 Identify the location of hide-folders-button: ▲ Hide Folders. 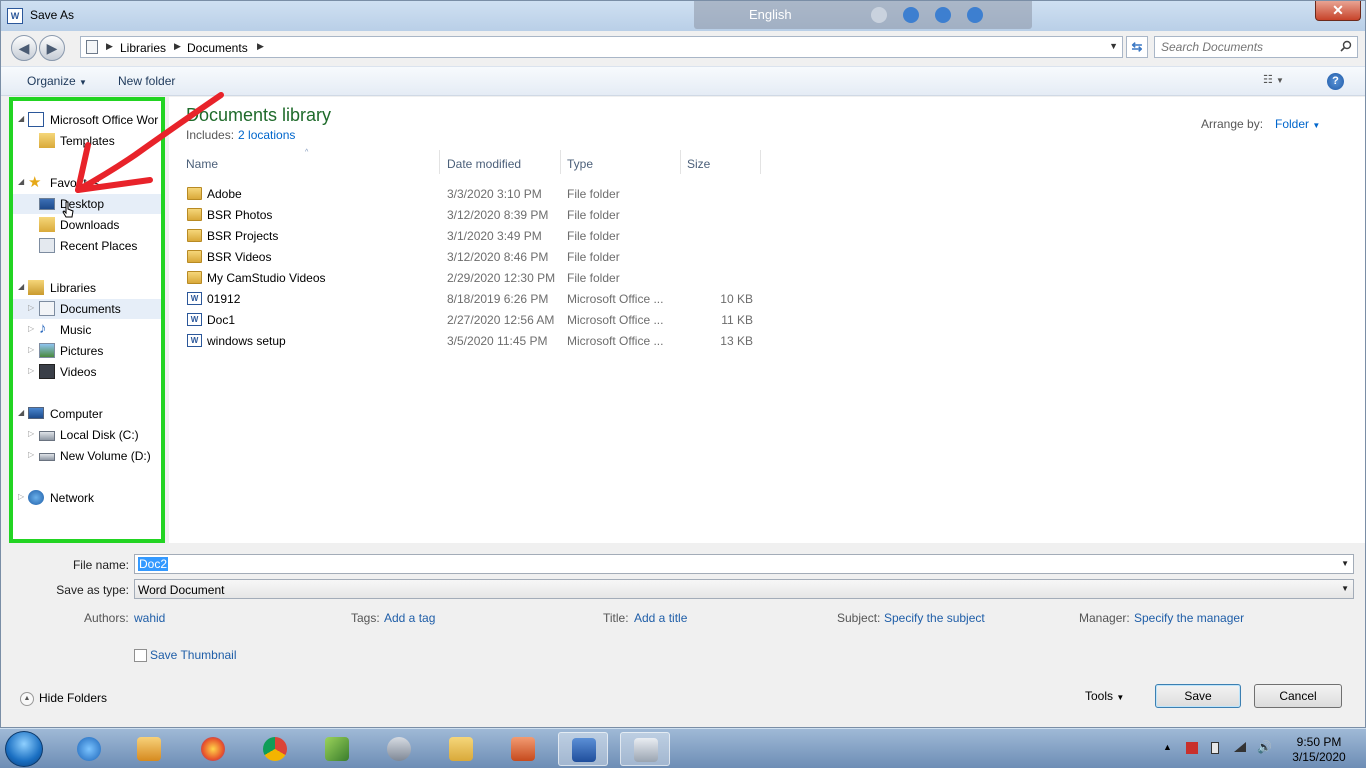
(63, 698).